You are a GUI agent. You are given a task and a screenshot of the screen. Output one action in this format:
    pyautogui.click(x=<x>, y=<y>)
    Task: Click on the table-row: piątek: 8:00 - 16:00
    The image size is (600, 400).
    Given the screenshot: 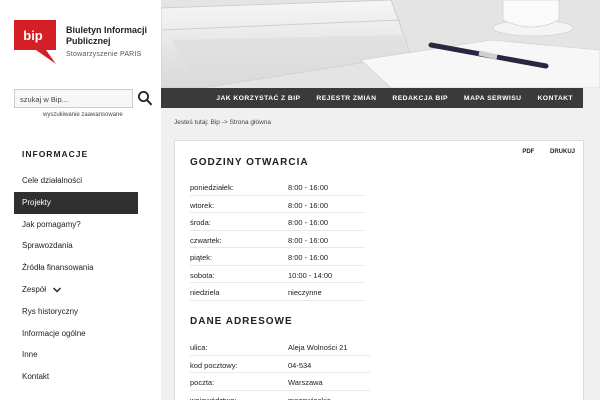 What is the action you would take?
    pyautogui.click(x=277, y=257)
    